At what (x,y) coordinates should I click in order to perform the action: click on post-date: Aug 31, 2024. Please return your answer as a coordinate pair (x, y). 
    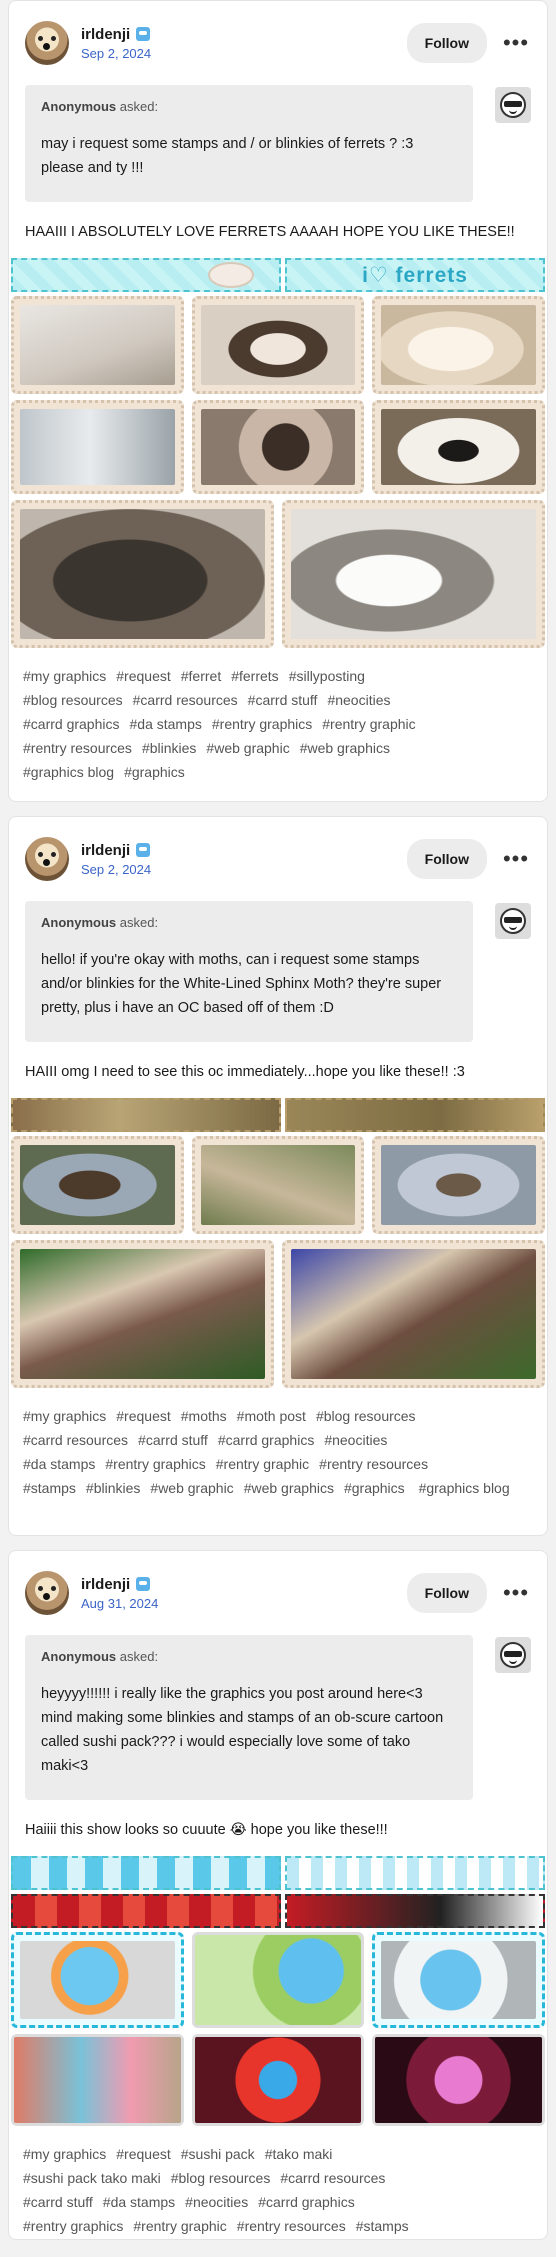
    Looking at the image, I should click on (244, 1603).